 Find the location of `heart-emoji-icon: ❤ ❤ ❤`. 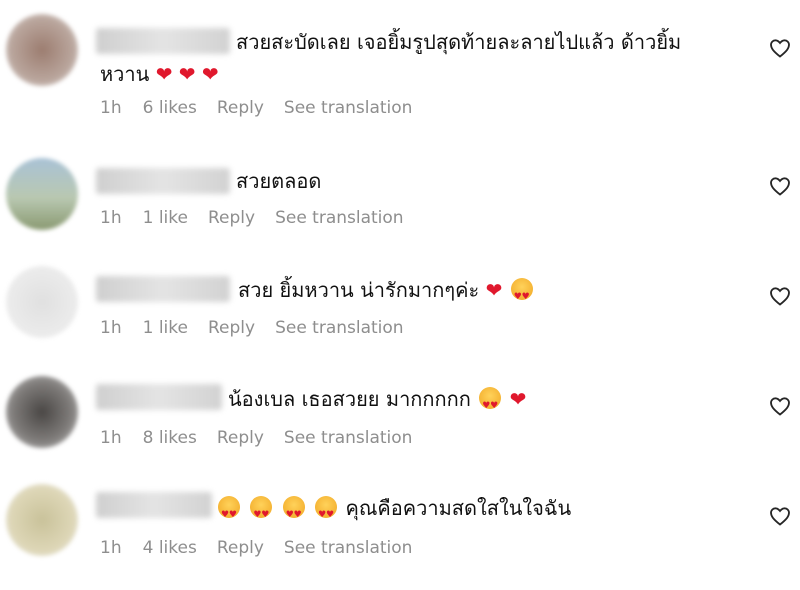

heart-emoji-icon: ❤ ❤ ❤ is located at coordinates (187, 74).